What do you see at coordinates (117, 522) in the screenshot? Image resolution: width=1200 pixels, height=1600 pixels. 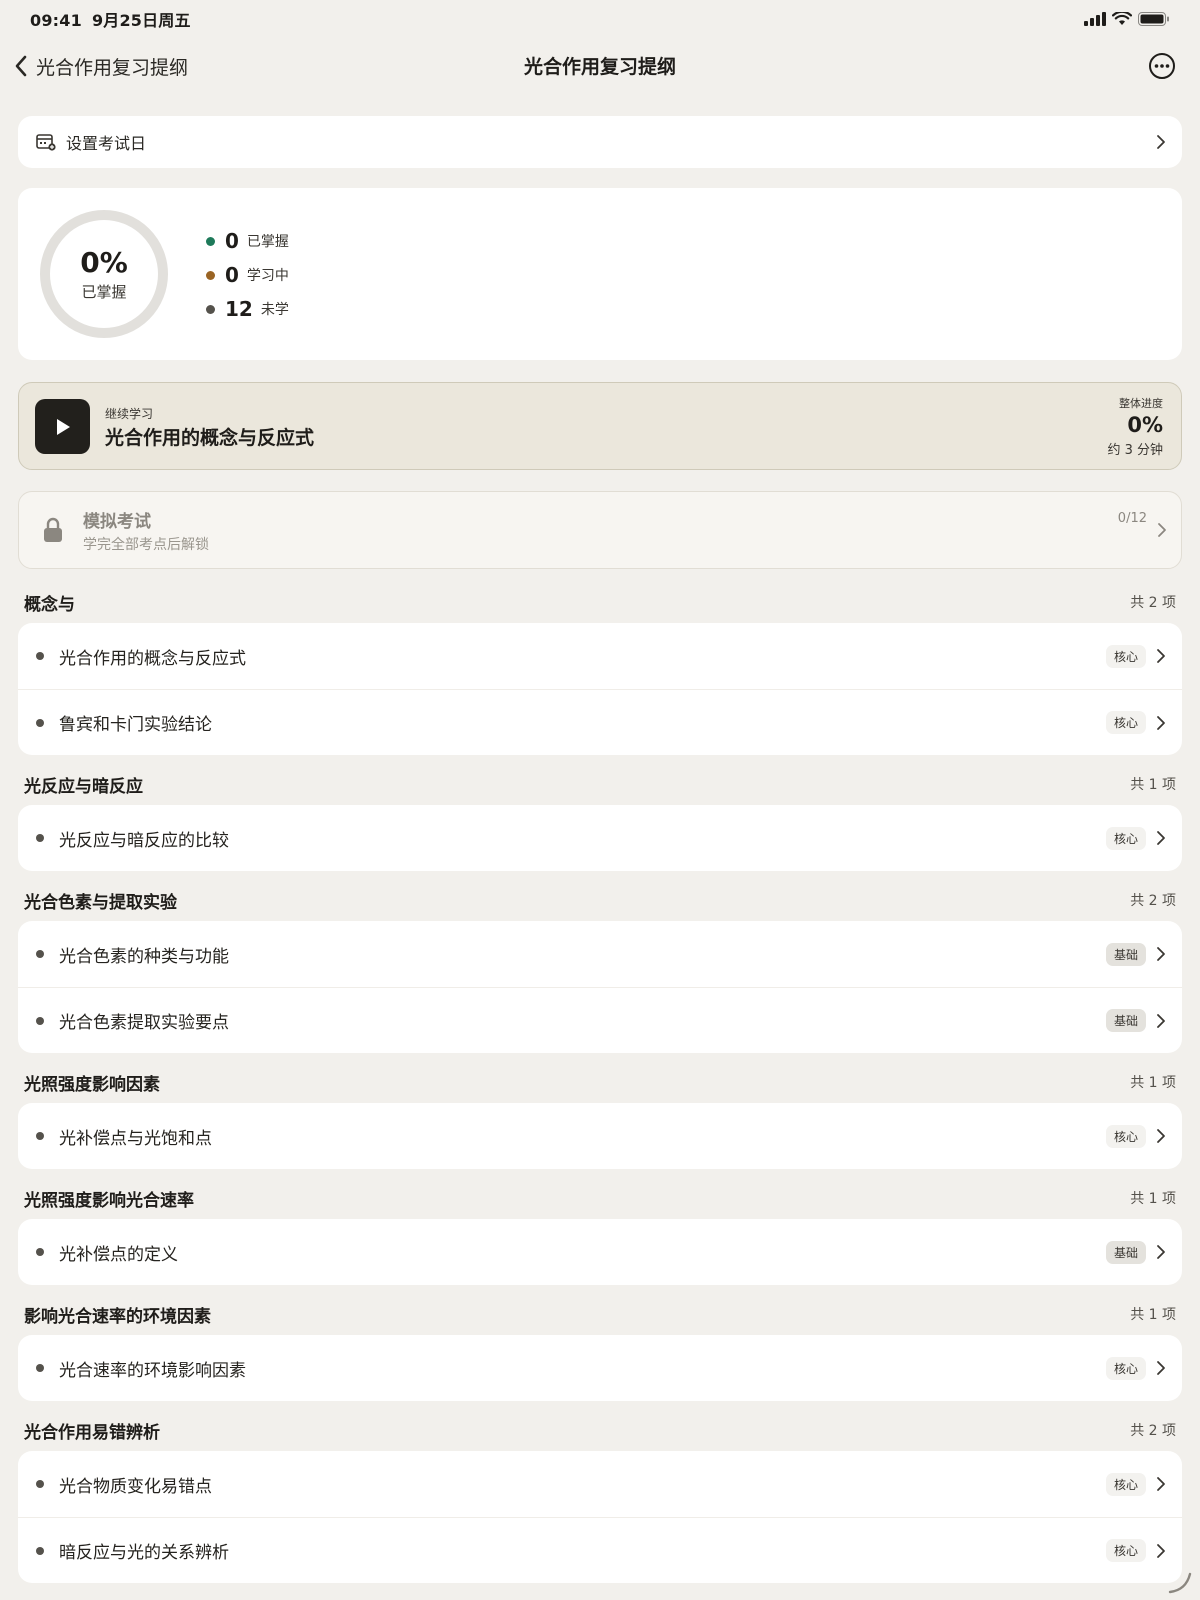 I see `mock-exam-title: 模拟考试` at bounding box center [117, 522].